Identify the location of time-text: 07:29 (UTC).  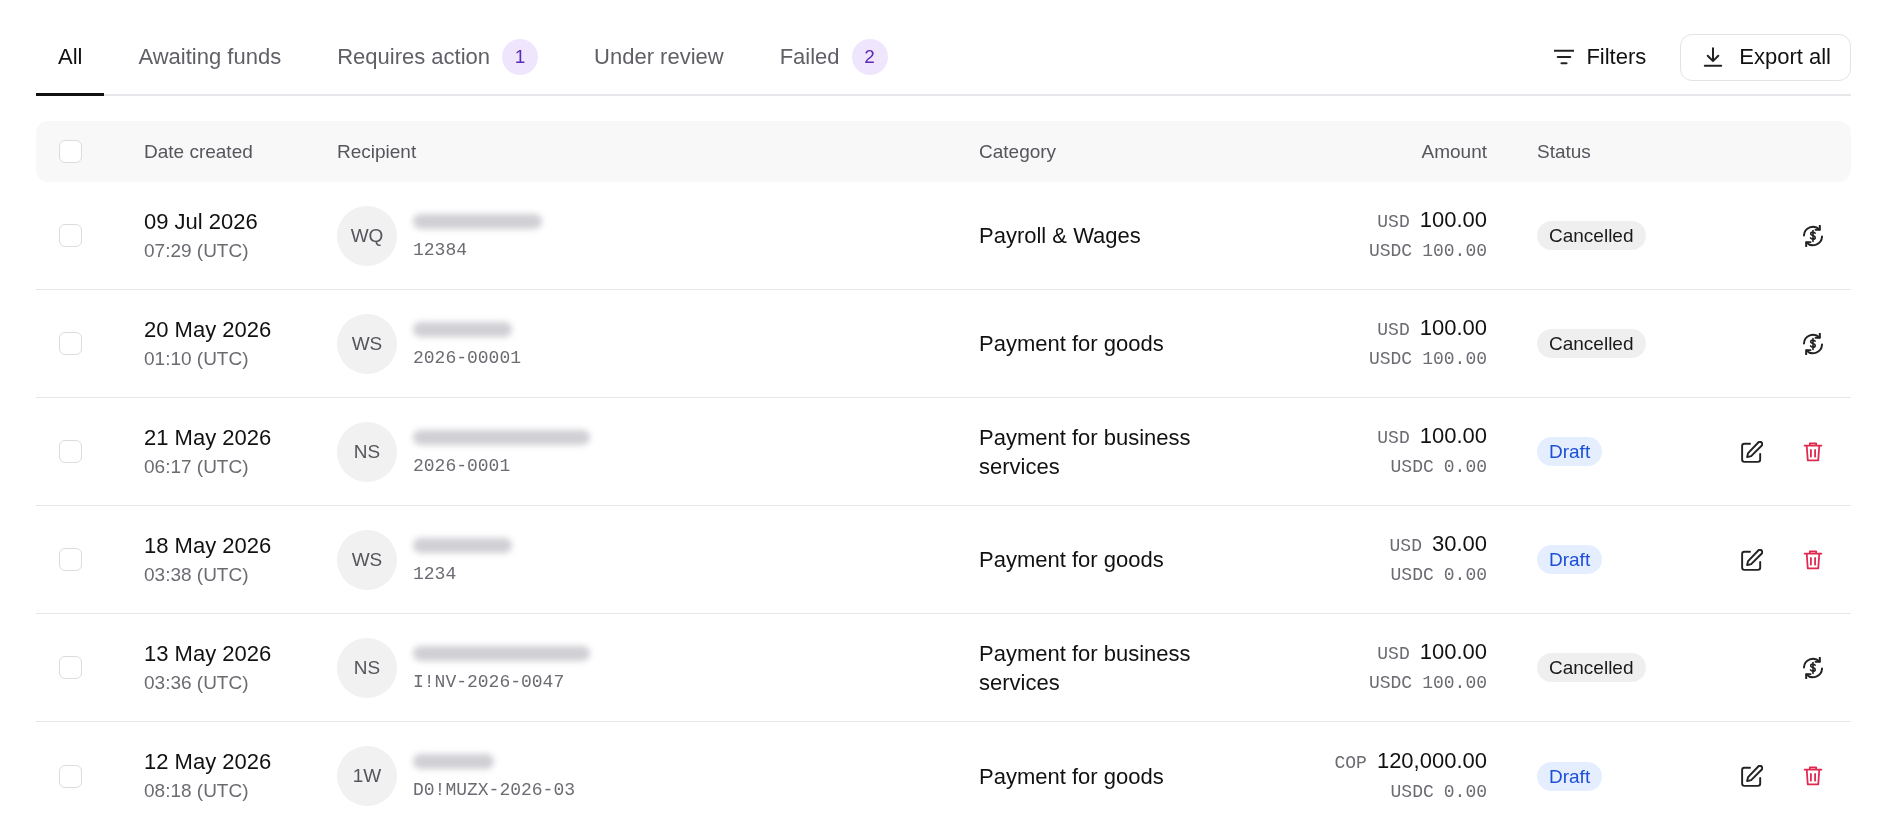
(196, 250).